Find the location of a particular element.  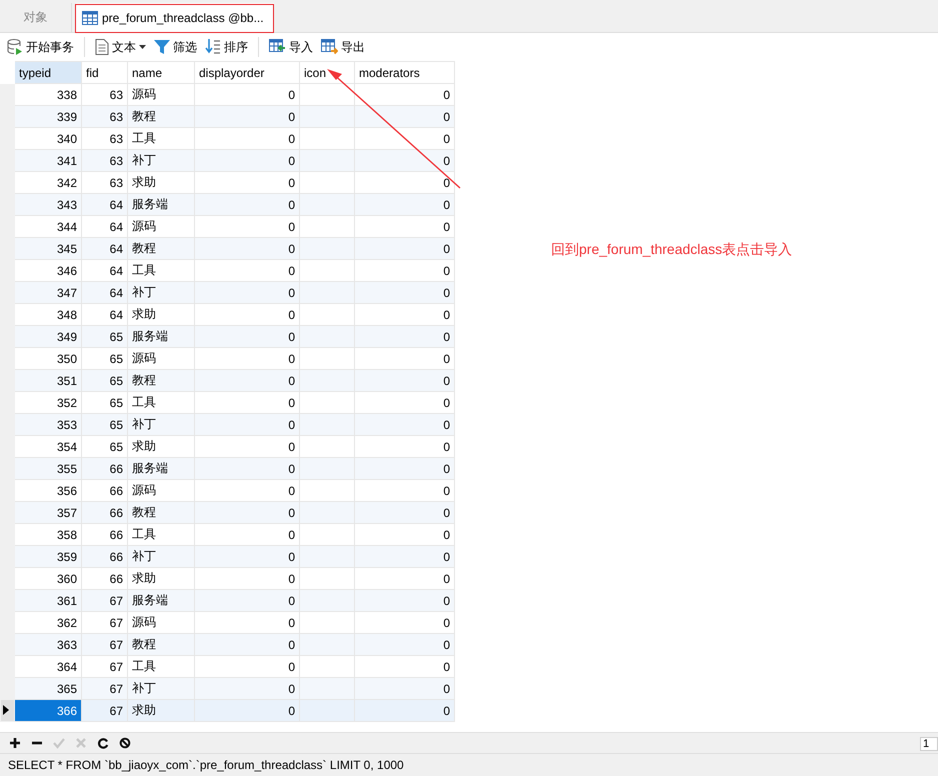

toolbar-button: 筛选 is located at coordinates (175, 47).